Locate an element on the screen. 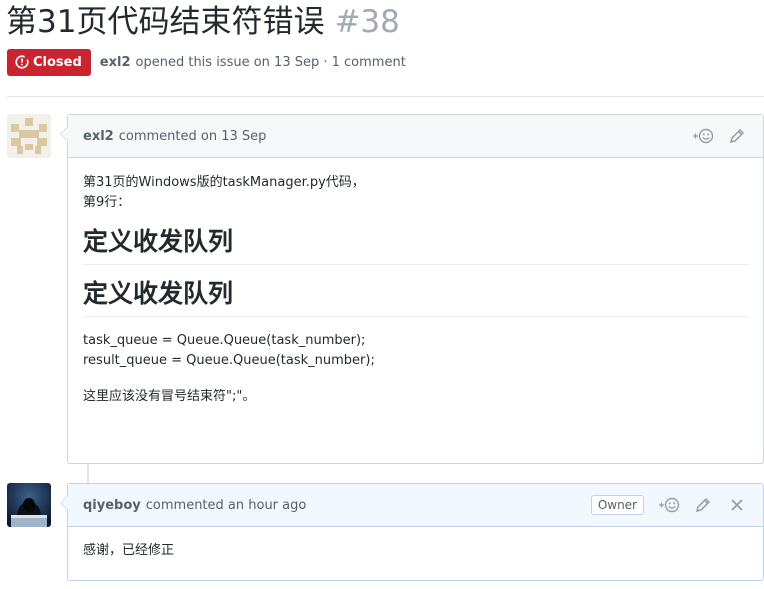 The height and width of the screenshot is (589, 764). comment-author-link: qiyeboy is located at coordinates (112, 505).